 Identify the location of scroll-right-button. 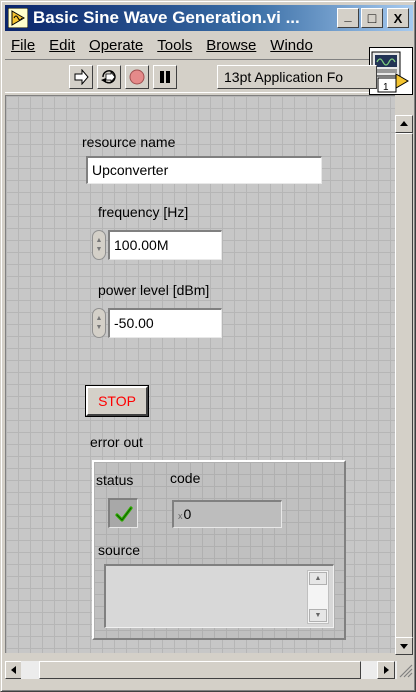
(386, 670).